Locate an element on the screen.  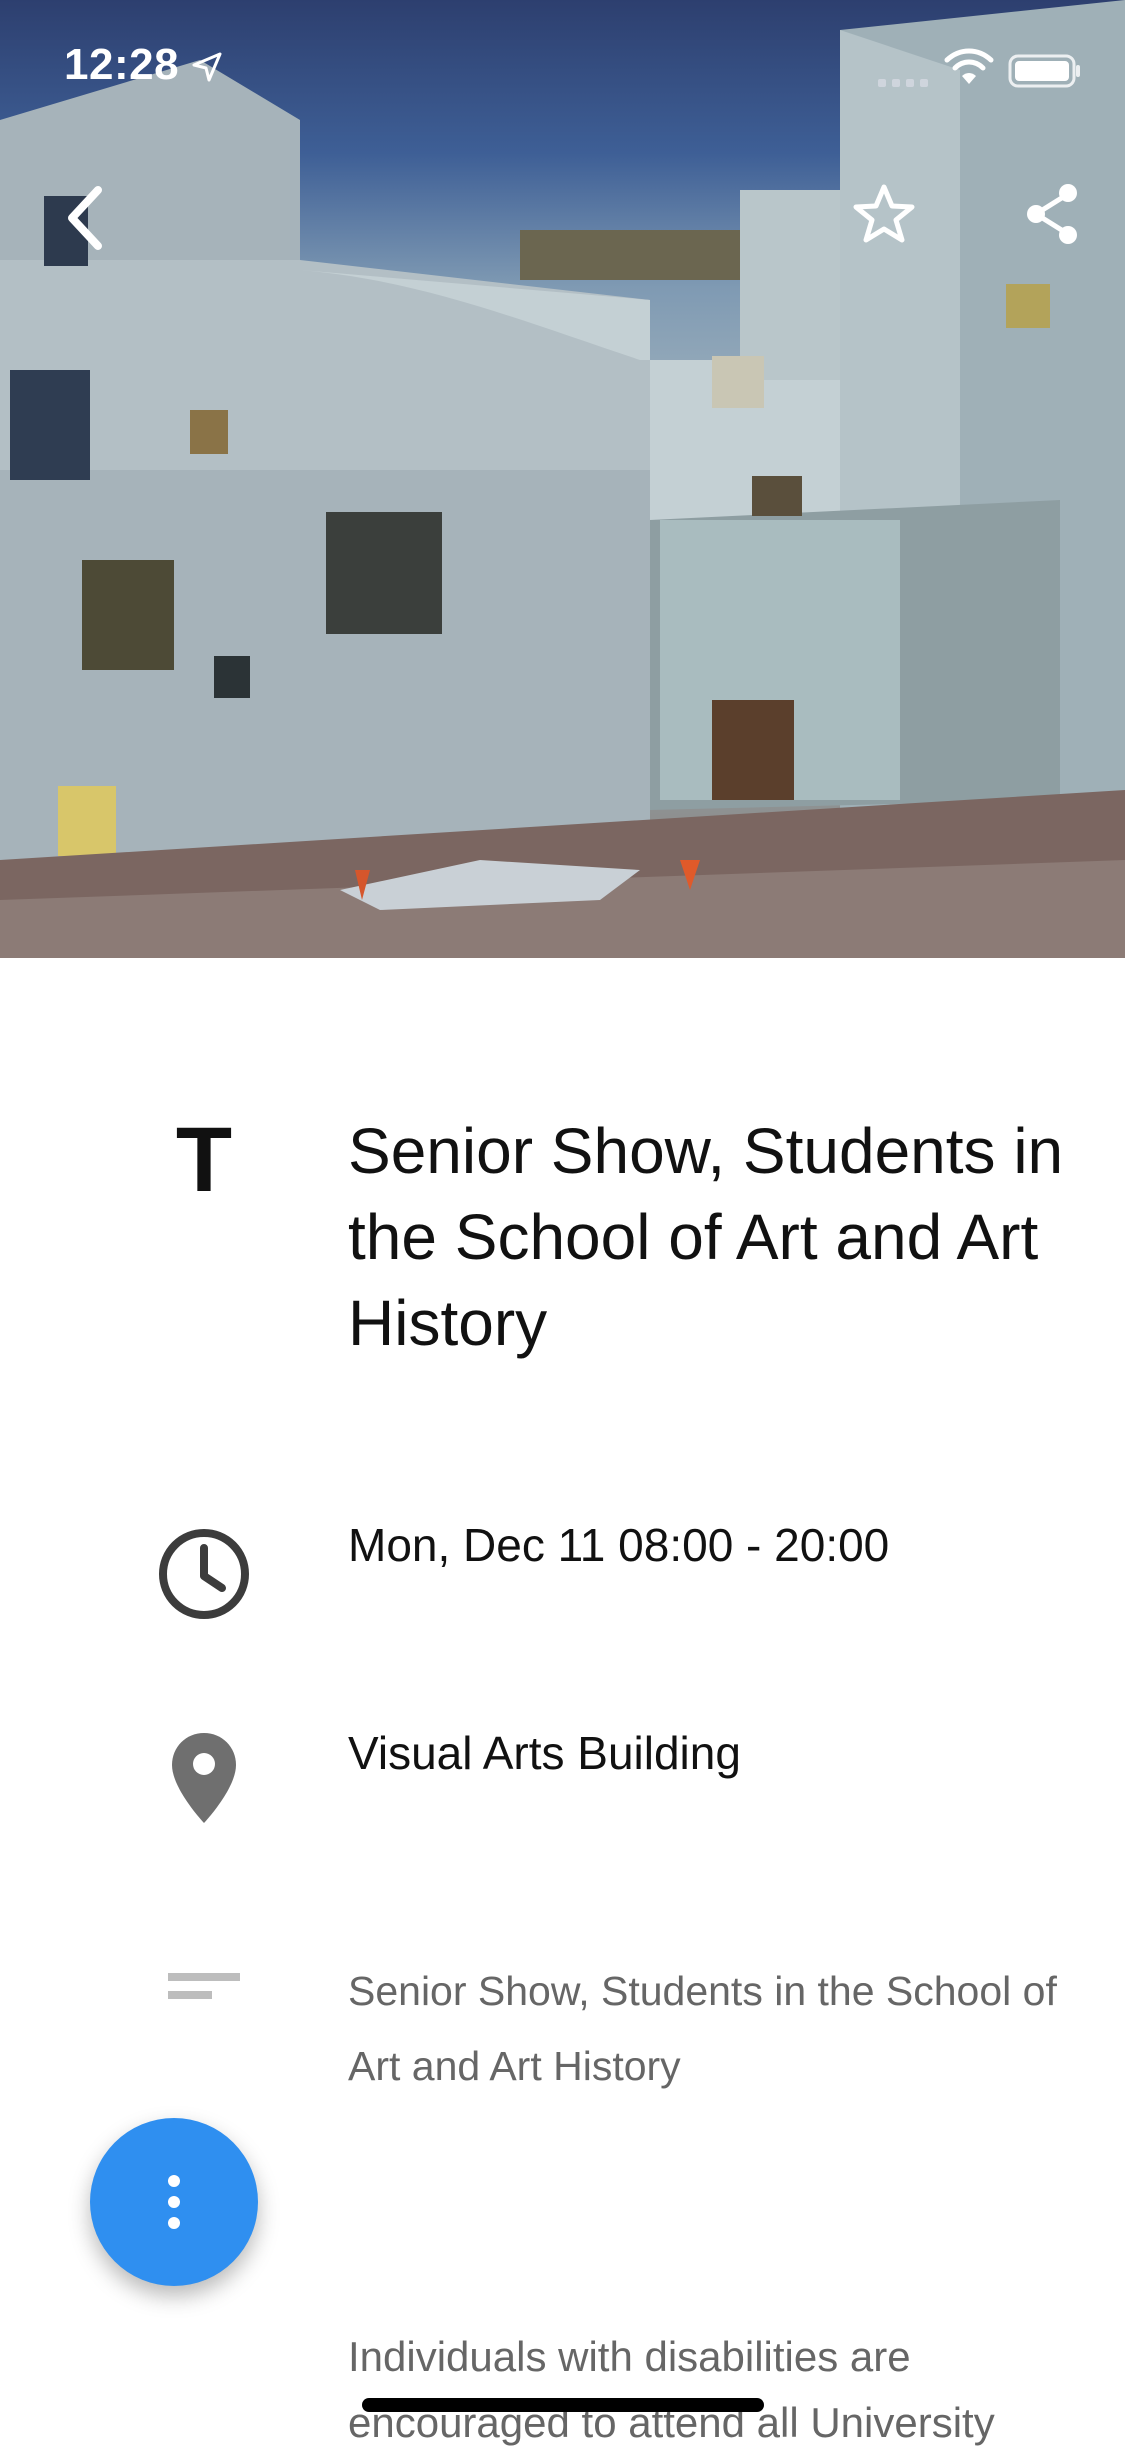
back-icon is located at coordinates (85, 218).